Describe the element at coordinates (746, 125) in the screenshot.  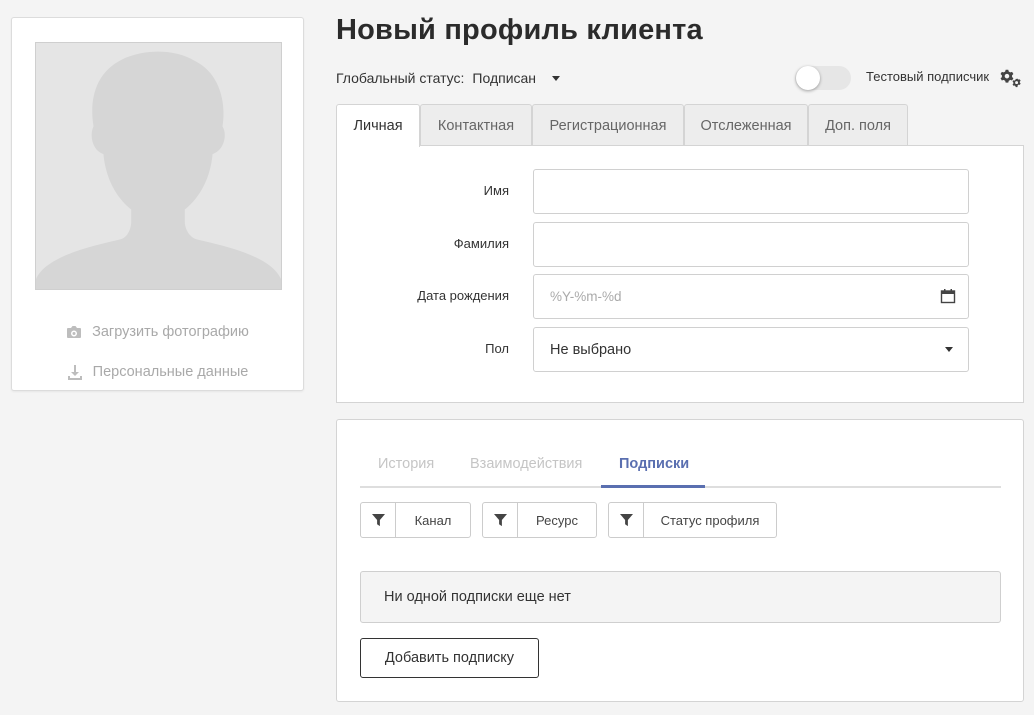
I see `tab-tracked: Отслеженная` at that location.